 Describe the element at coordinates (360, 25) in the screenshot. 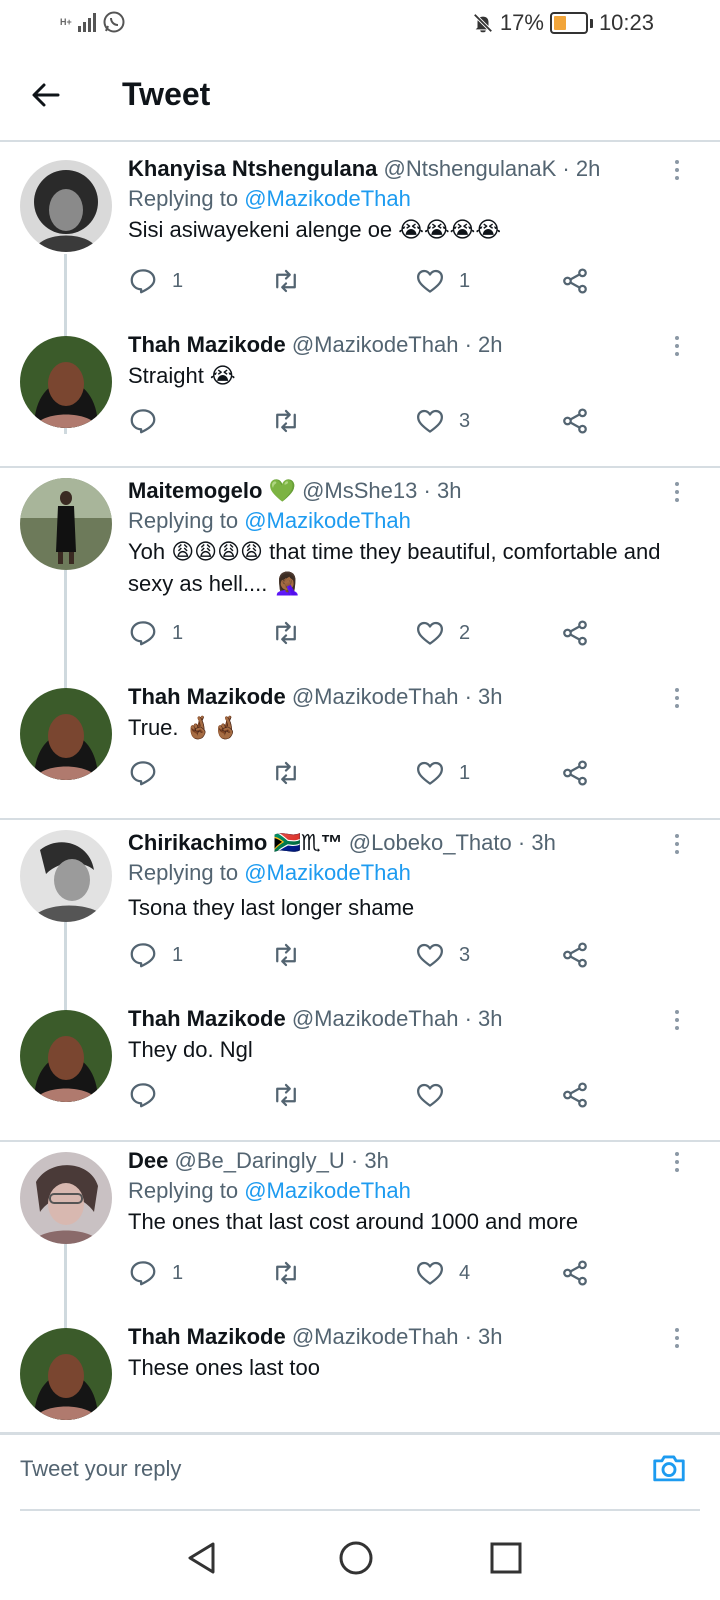

I see `status-bar: H+ 17% 10:23` at that location.